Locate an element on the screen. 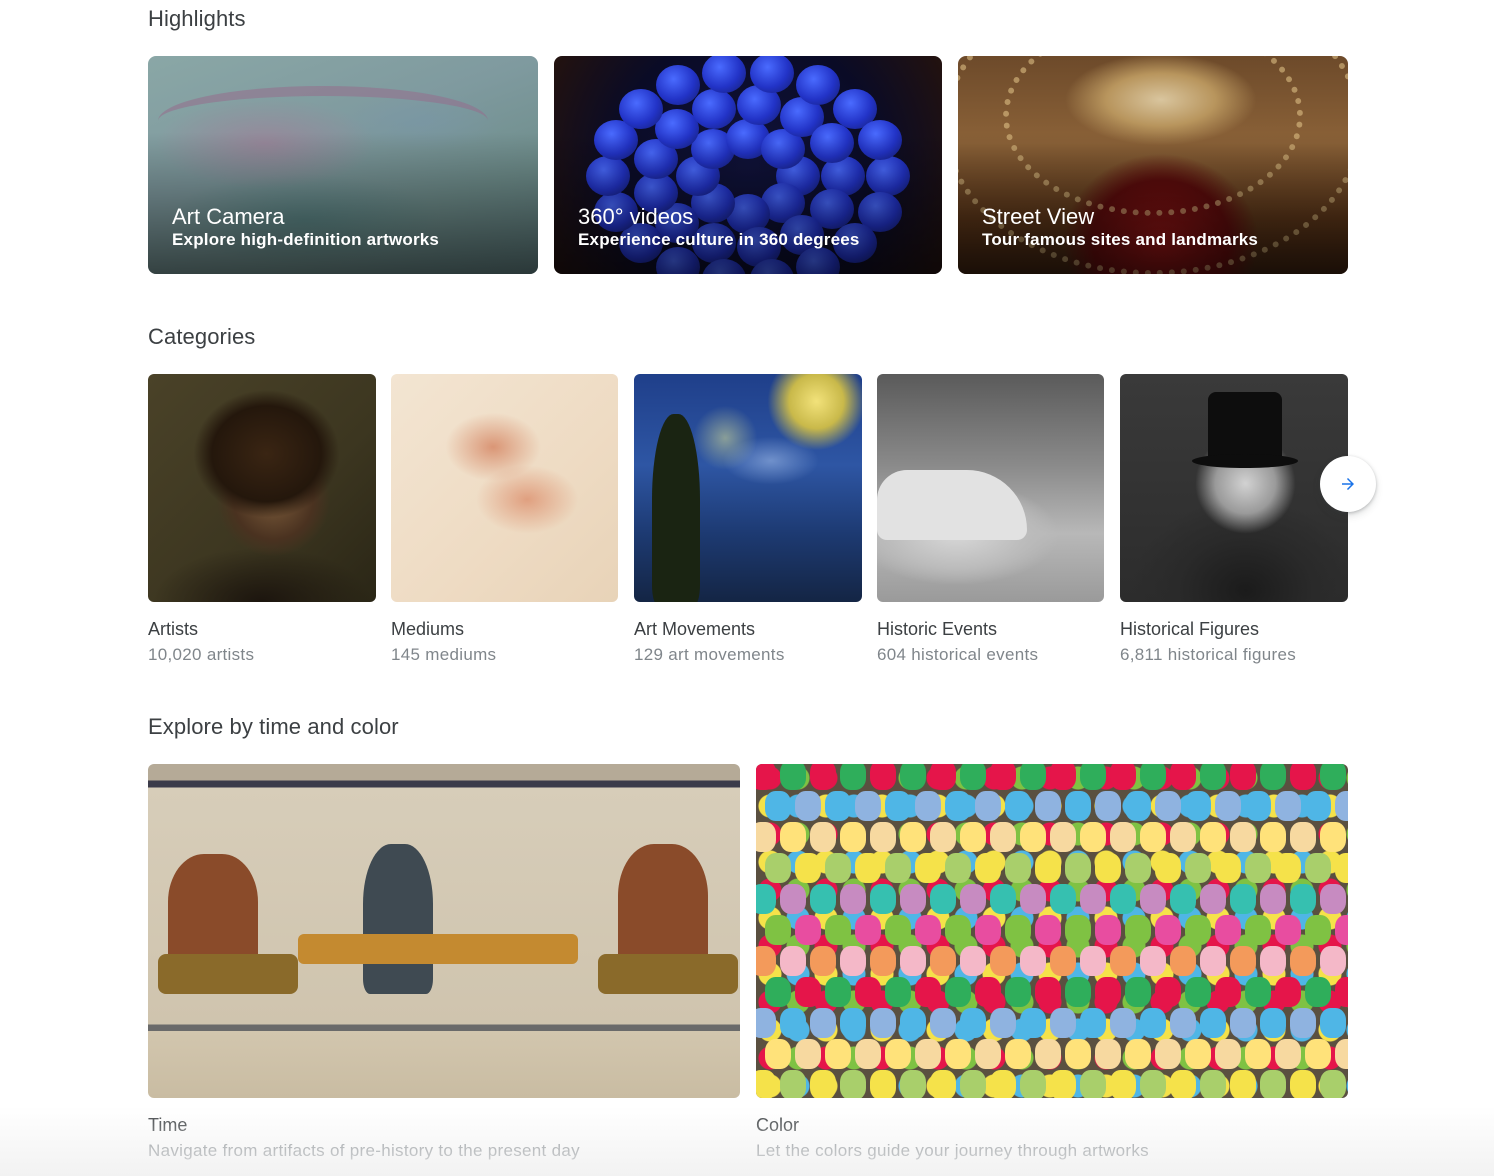  category-name: Art Movements is located at coordinates (695, 629).